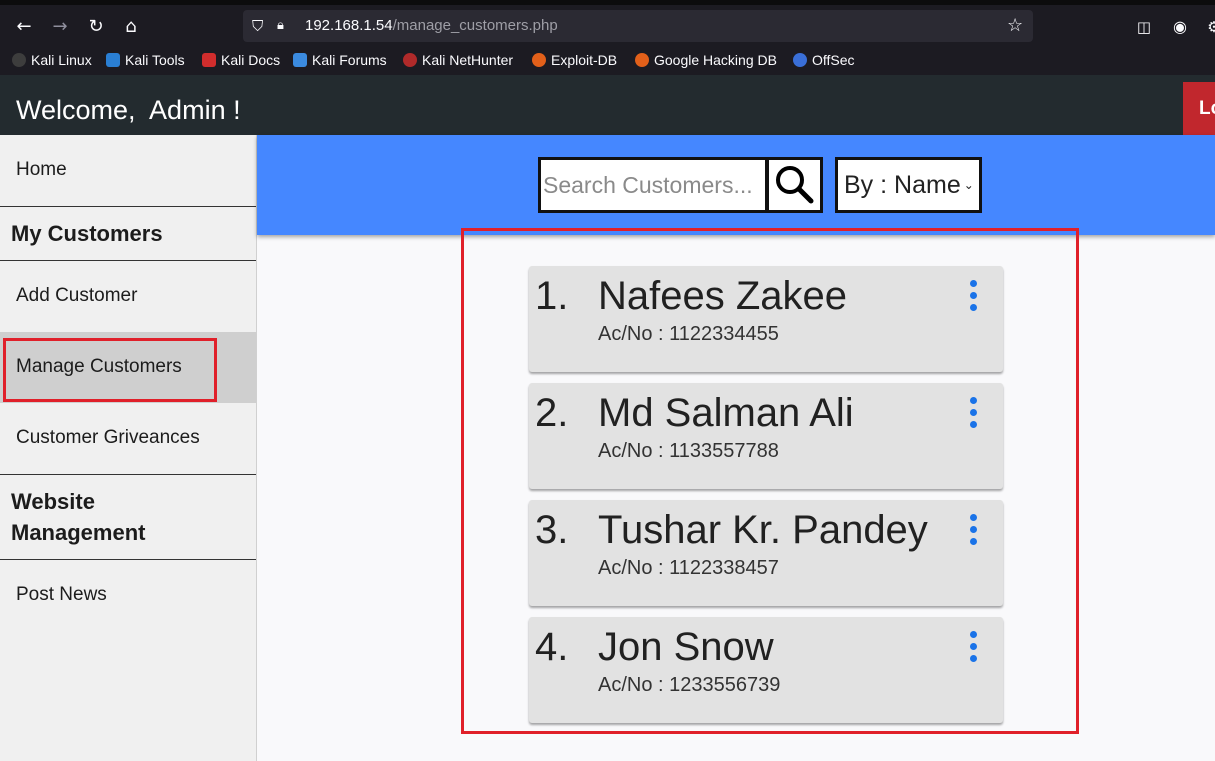 Image resolution: width=1215 pixels, height=761 pixels. Describe the element at coordinates (96, 27) in the screenshot. I see `reload-icon: ↻` at that location.